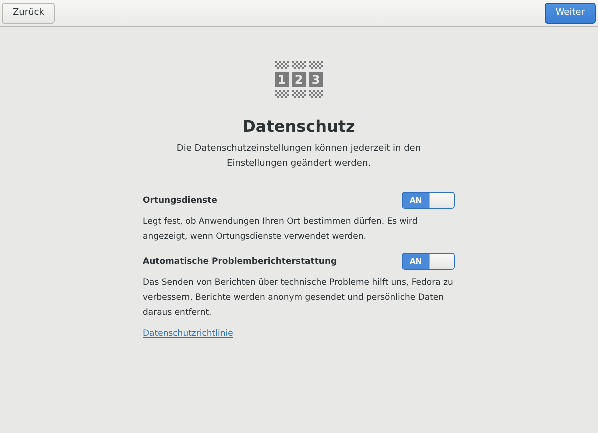  Describe the element at coordinates (299, 126) in the screenshot. I see `page-title: Datenschutz` at that location.